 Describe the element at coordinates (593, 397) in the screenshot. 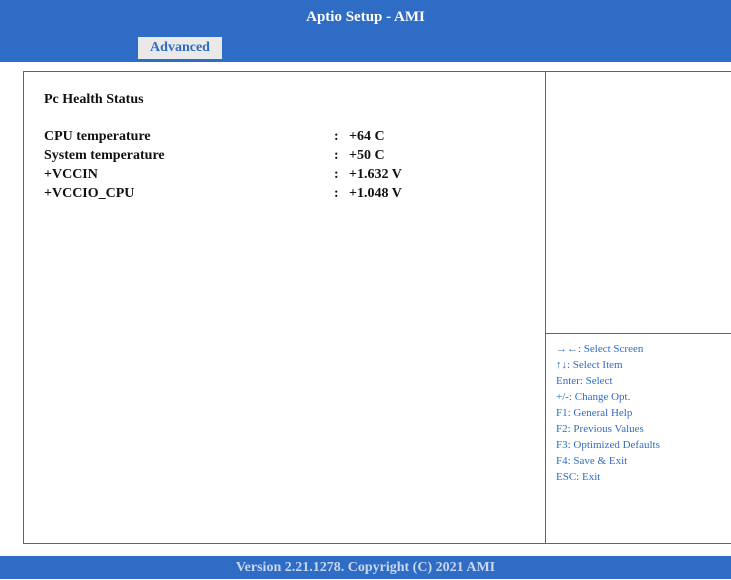

I see `help-change-opt: +/-: Change Opt.` at that location.